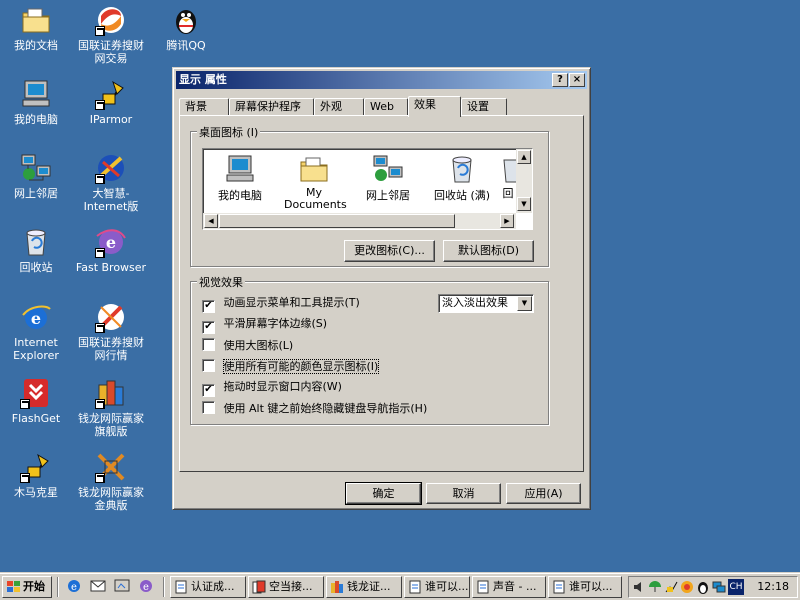 This screenshot has width=800, height=600. Describe the element at coordinates (434, 106) in the screenshot. I see `tab-effects: 效果` at that location.